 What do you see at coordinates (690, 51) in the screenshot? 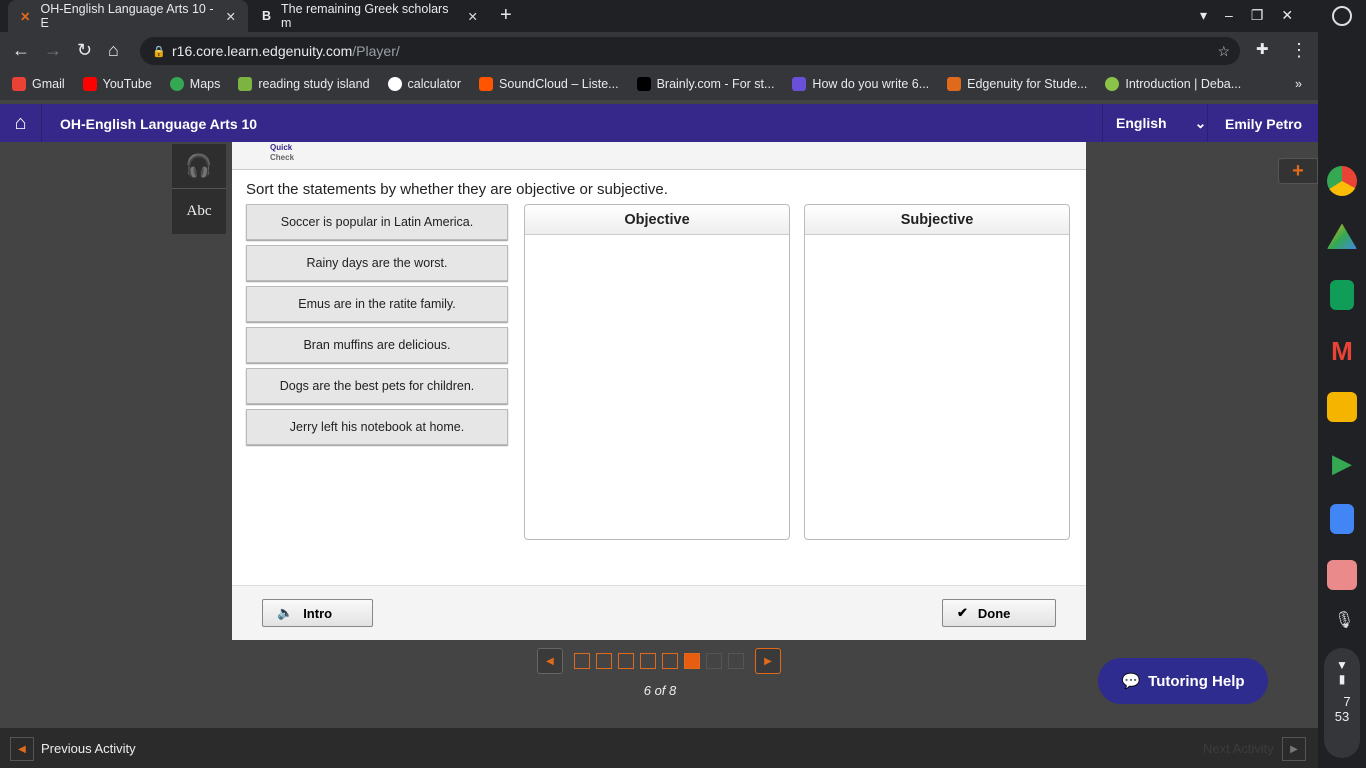
I see `address-bar: 🔒 r16.core.learn.edgenuity.com/Player/ ☆` at bounding box center [690, 51].